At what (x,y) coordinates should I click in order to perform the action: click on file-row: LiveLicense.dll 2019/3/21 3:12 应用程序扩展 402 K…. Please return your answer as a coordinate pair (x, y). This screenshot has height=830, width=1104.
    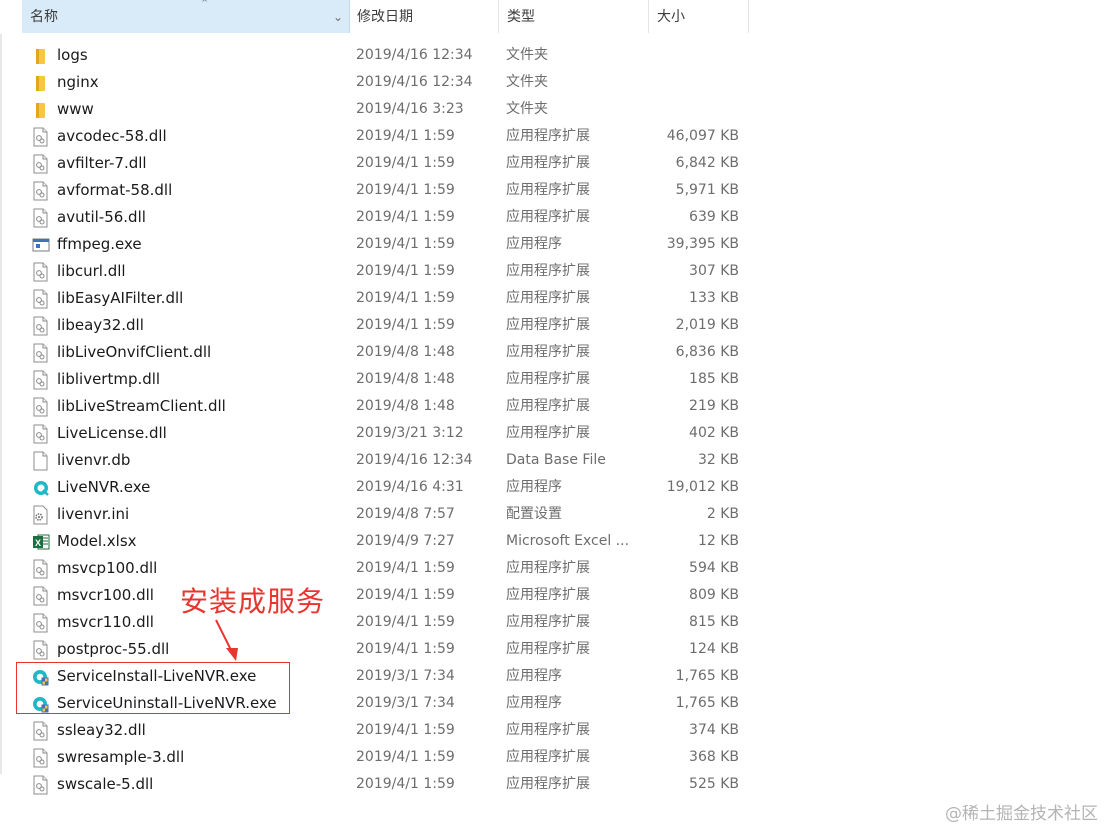
    Looking at the image, I should click on (552, 433).